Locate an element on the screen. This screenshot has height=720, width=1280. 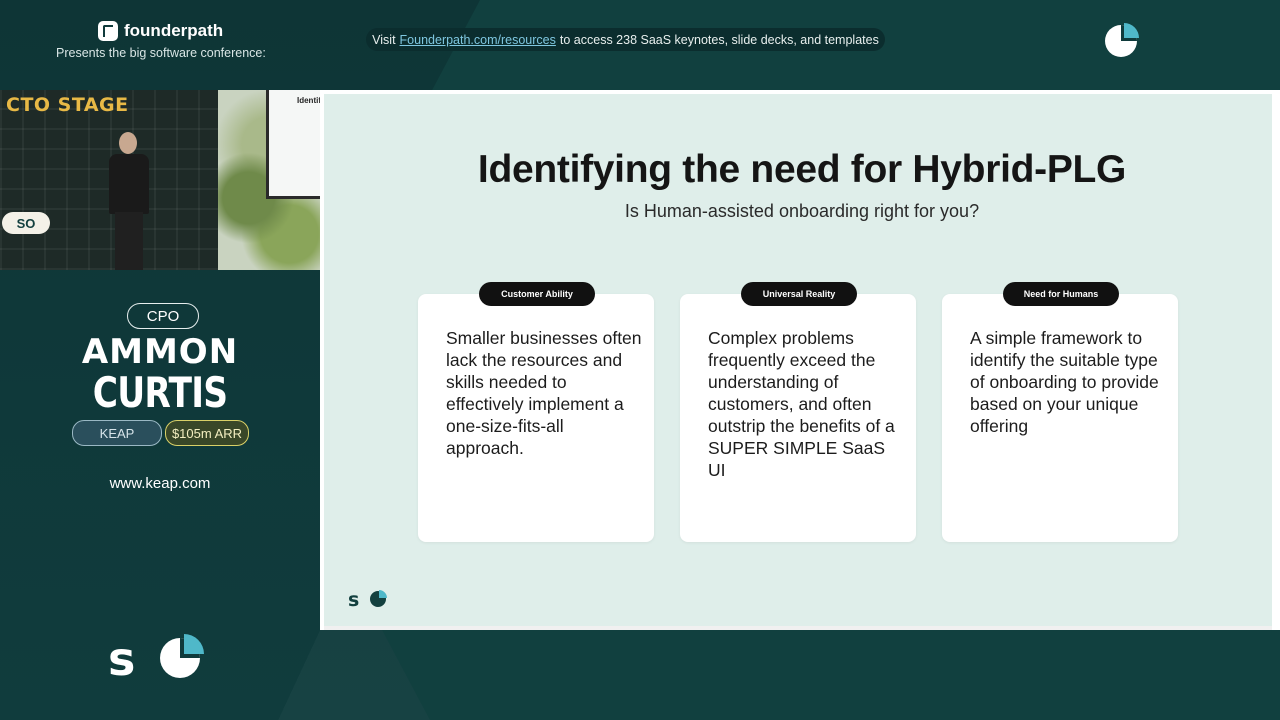
stage-monitor: Identif is located at coordinates (293, 144).